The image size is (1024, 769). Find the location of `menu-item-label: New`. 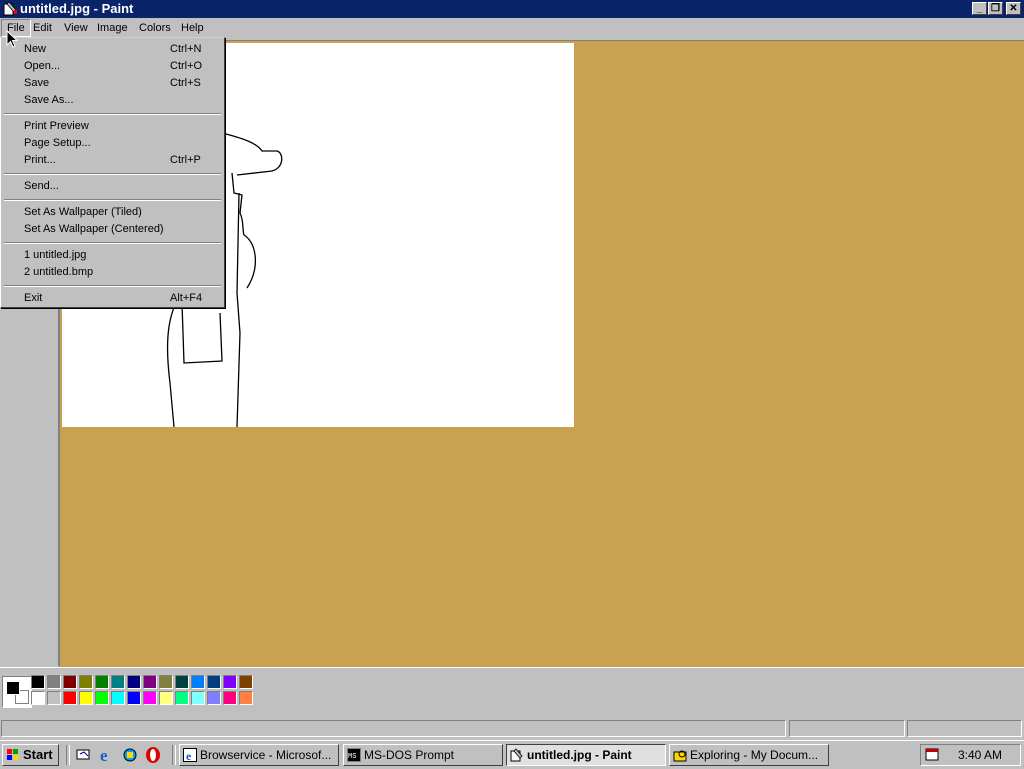

menu-item-label: New is located at coordinates (35, 49).